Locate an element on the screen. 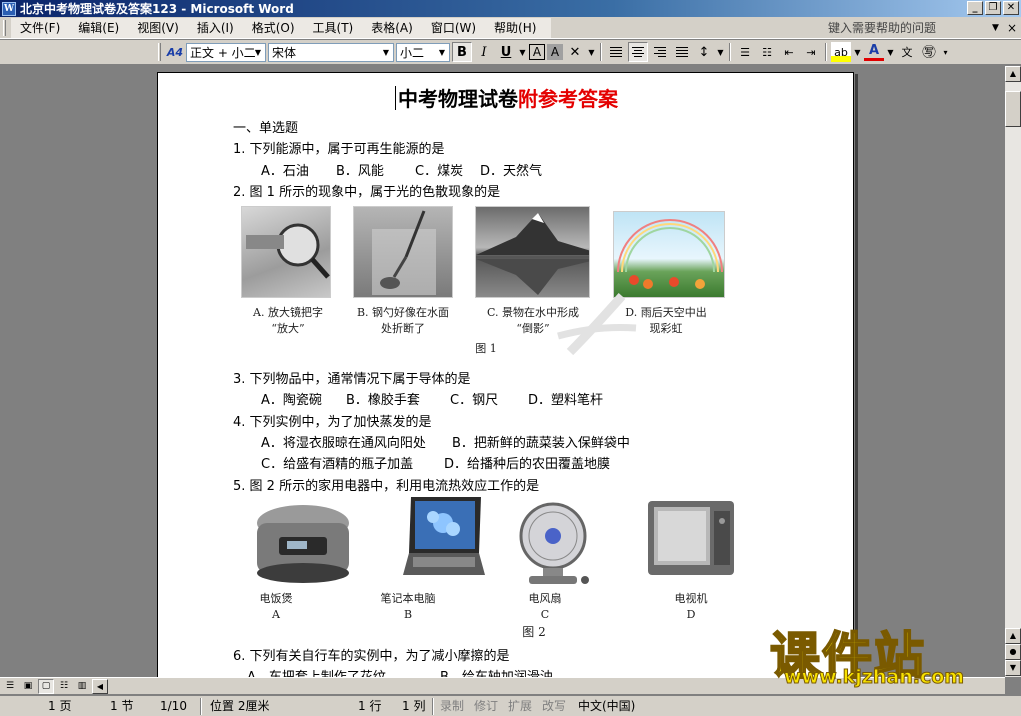 The width and height of the screenshot is (1021, 716). menu-tools: 工具(T) is located at coordinates (333, 28).